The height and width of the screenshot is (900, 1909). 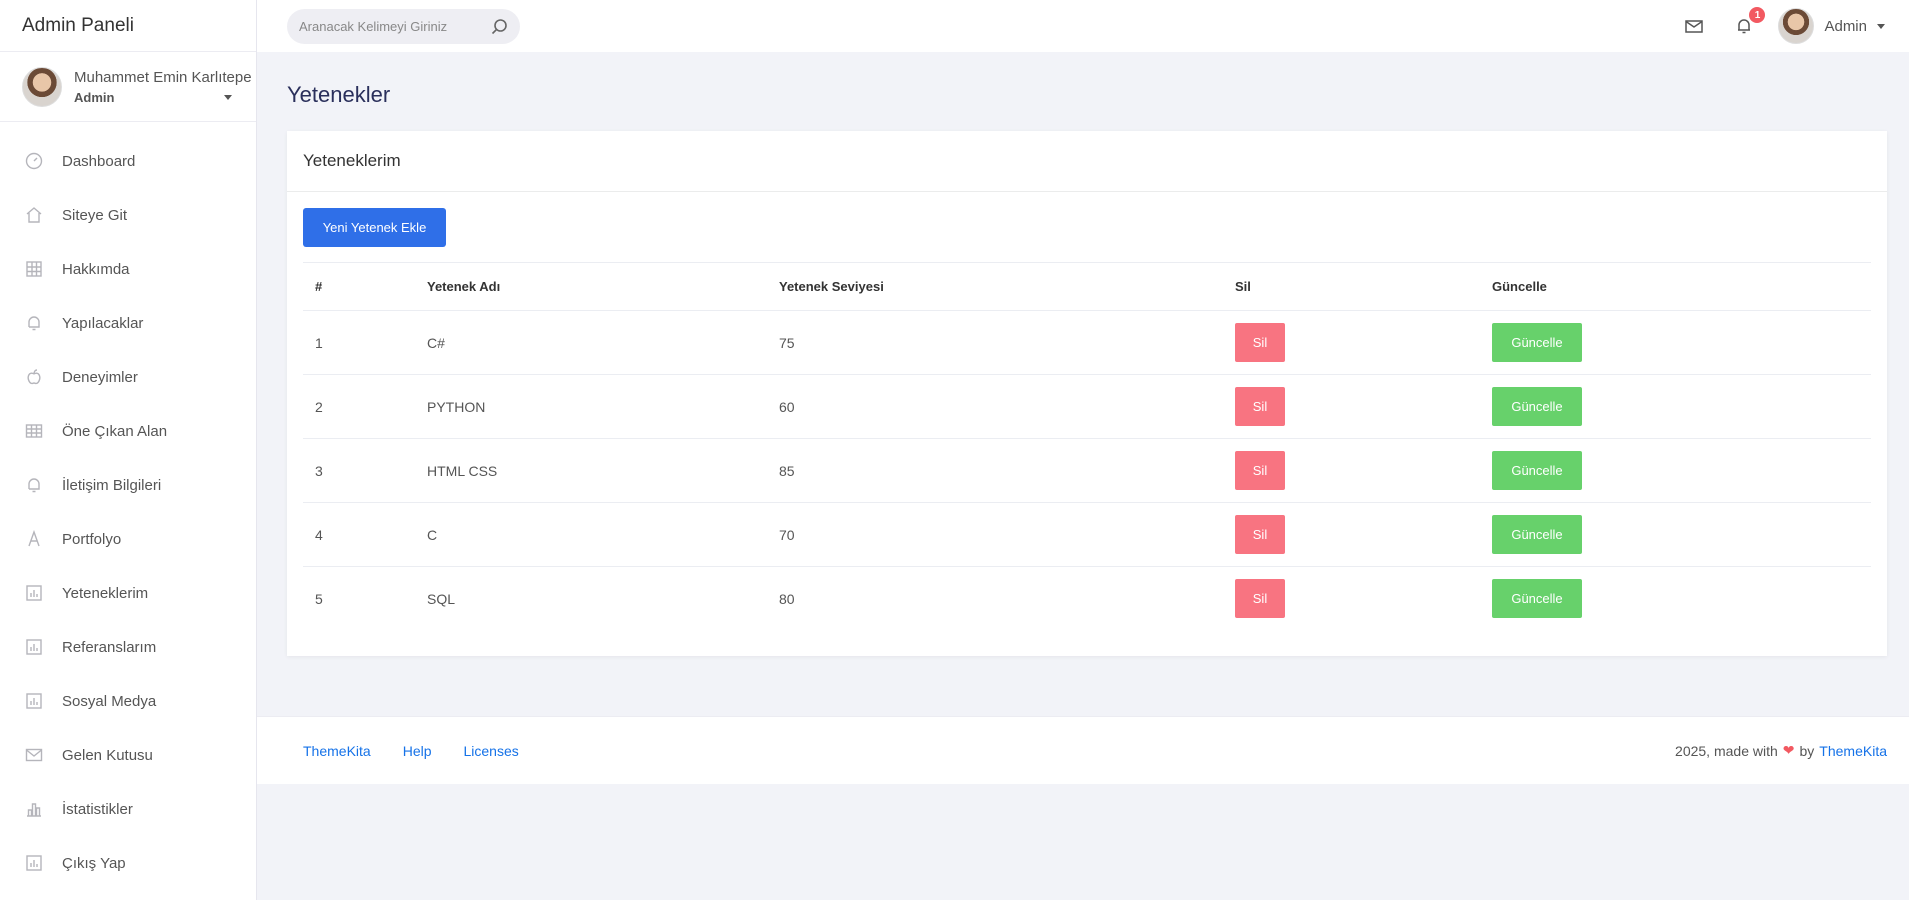 I want to click on sidebar-item-iletisim-bilgileri: İletişim Bilgileri, so click(x=128, y=485).